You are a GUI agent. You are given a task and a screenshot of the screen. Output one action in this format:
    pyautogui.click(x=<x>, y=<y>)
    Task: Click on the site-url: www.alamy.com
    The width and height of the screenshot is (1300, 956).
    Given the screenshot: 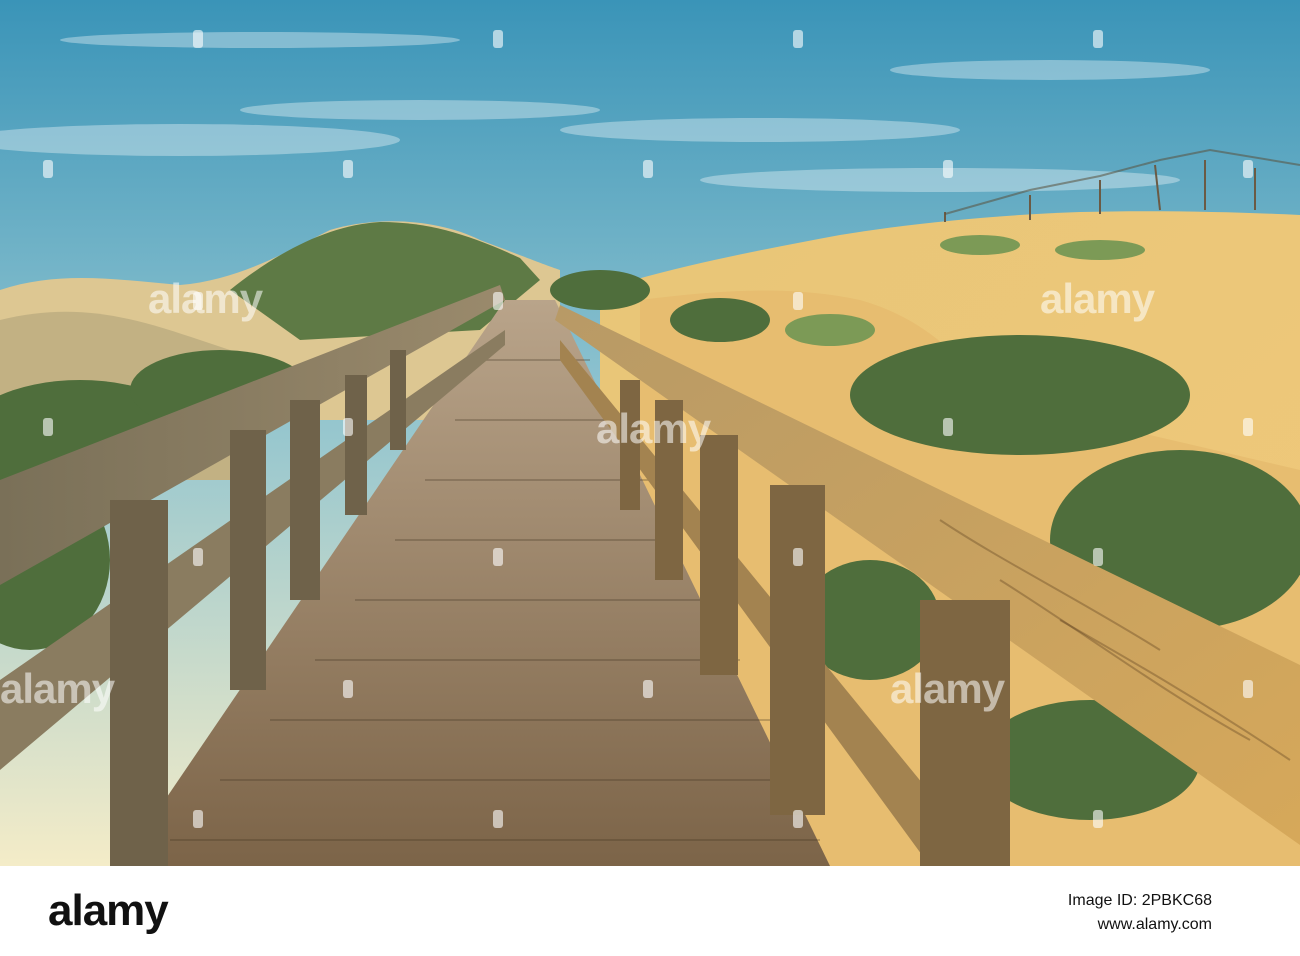 What is the action you would take?
    pyautogui.click(x=1154, y=924)
    